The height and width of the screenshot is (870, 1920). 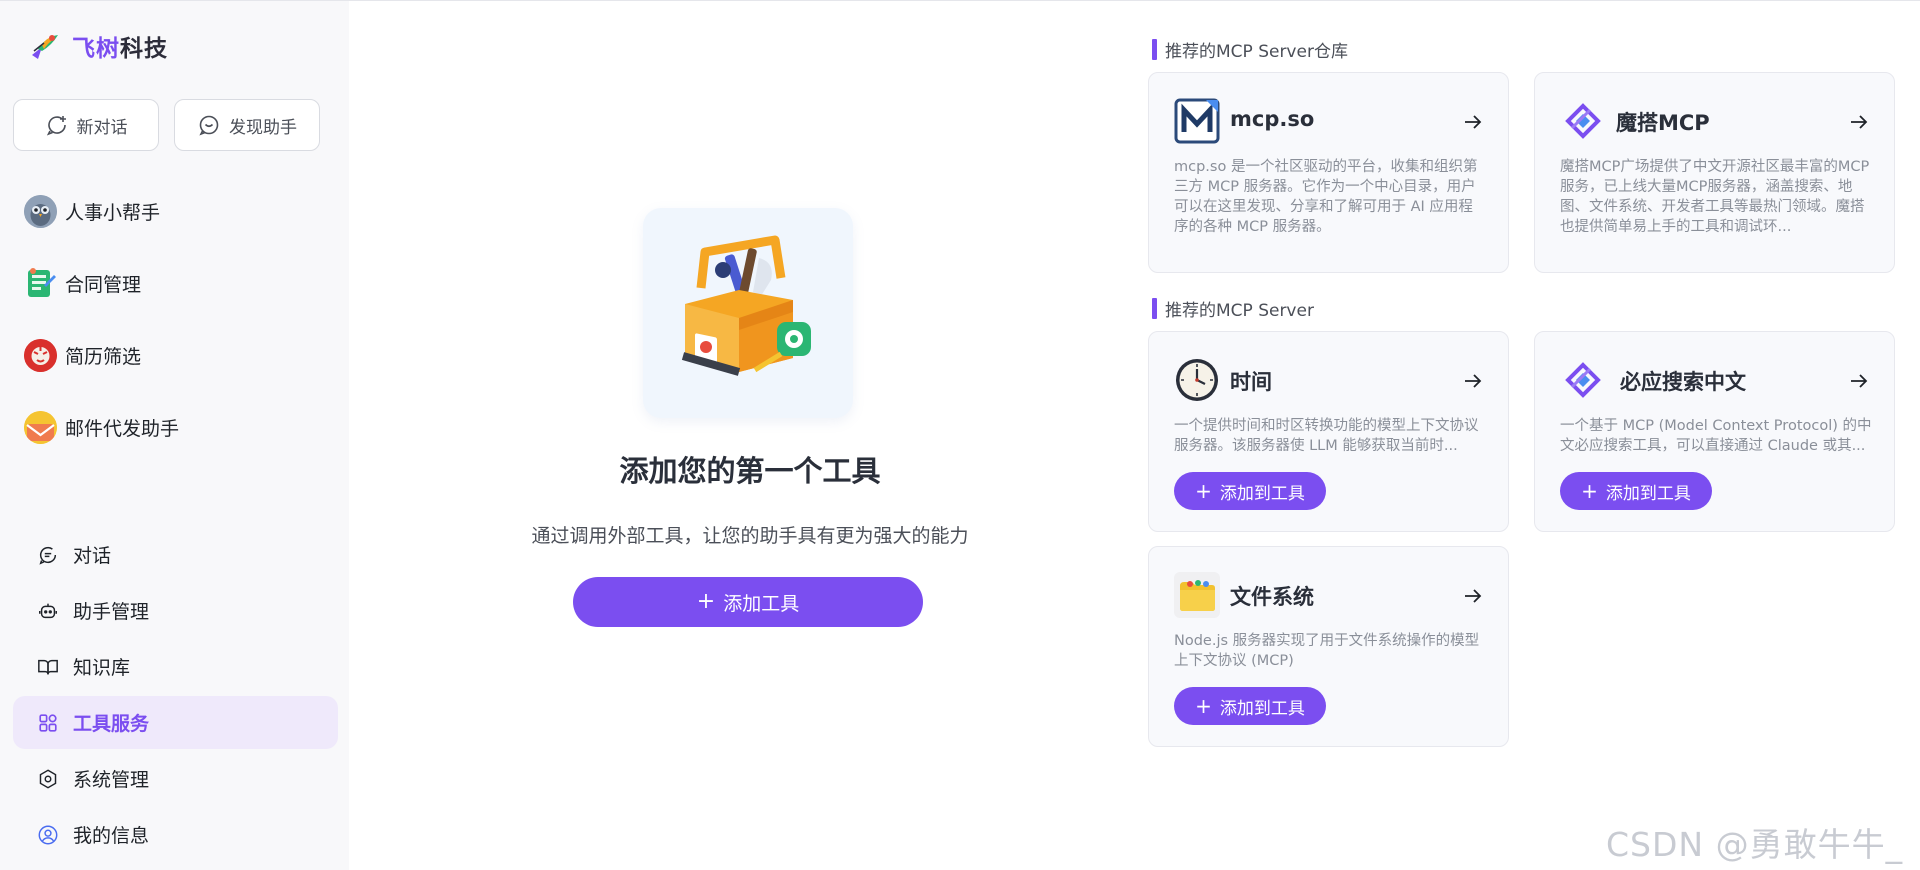 I want to click on mcp-so-logo-icon, so click(x=1197, y=121).